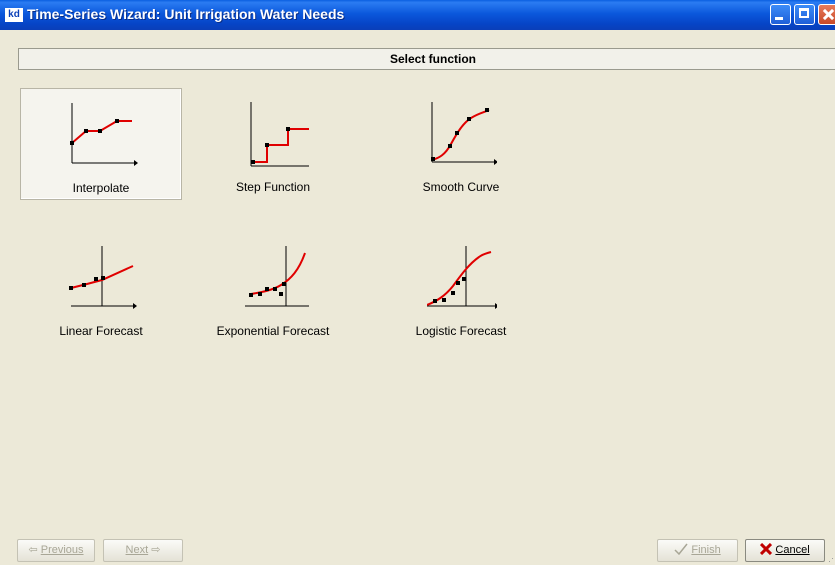  What do you see at coordinates (279, 134) in the screenshot?
I see `step-function-graph-icon` at bounding box center [279, 134].